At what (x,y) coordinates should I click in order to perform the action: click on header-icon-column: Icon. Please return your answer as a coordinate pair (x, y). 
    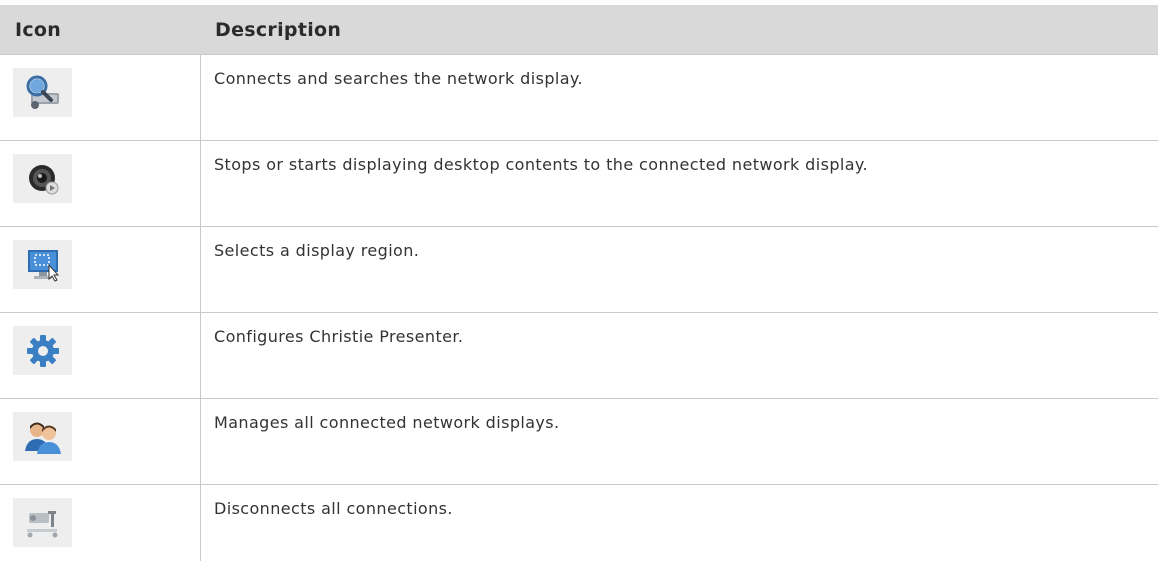
    Looking at the image, I should click on (38, 29).